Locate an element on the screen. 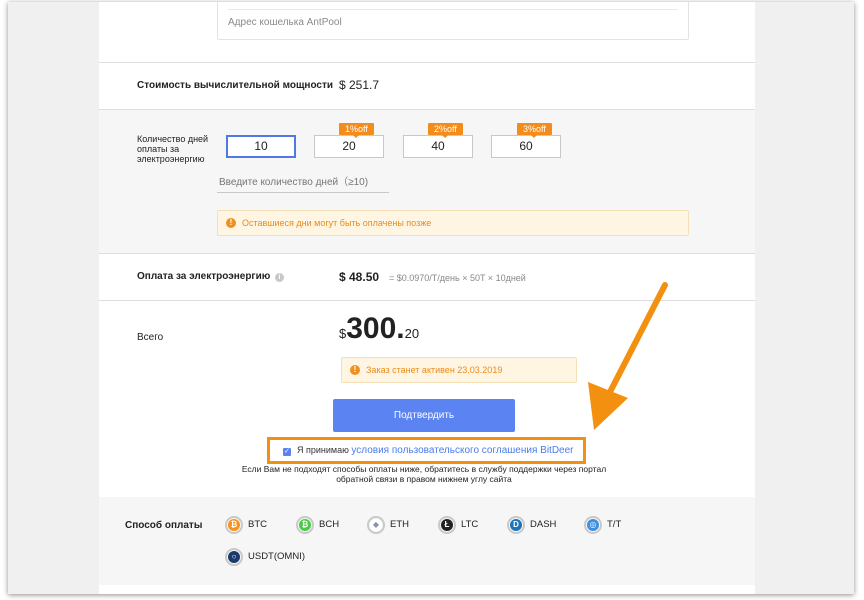 Image resolution: width=864 pixels, height=600 pixels. payment-method-label: ETH is located at coordinates (399, 524).